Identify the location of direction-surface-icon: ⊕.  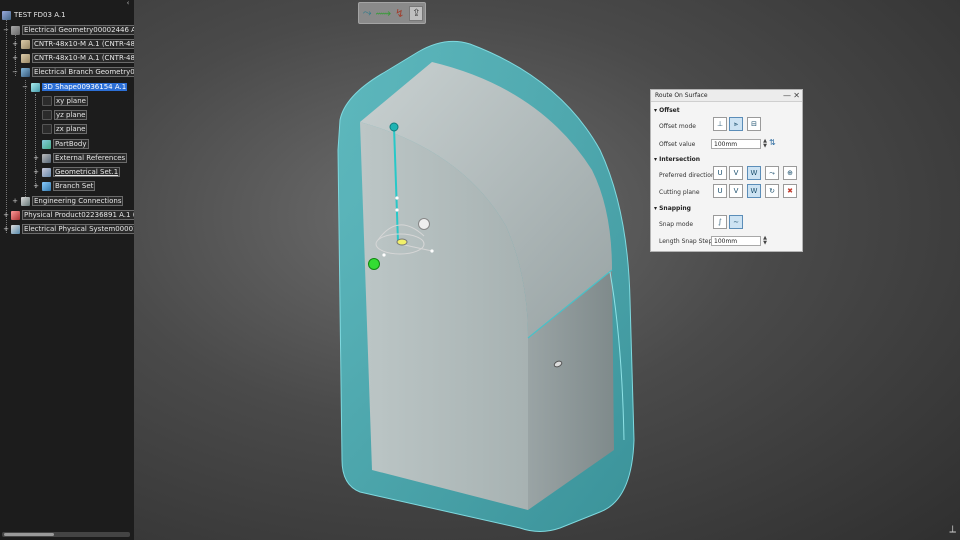
(790, 173).